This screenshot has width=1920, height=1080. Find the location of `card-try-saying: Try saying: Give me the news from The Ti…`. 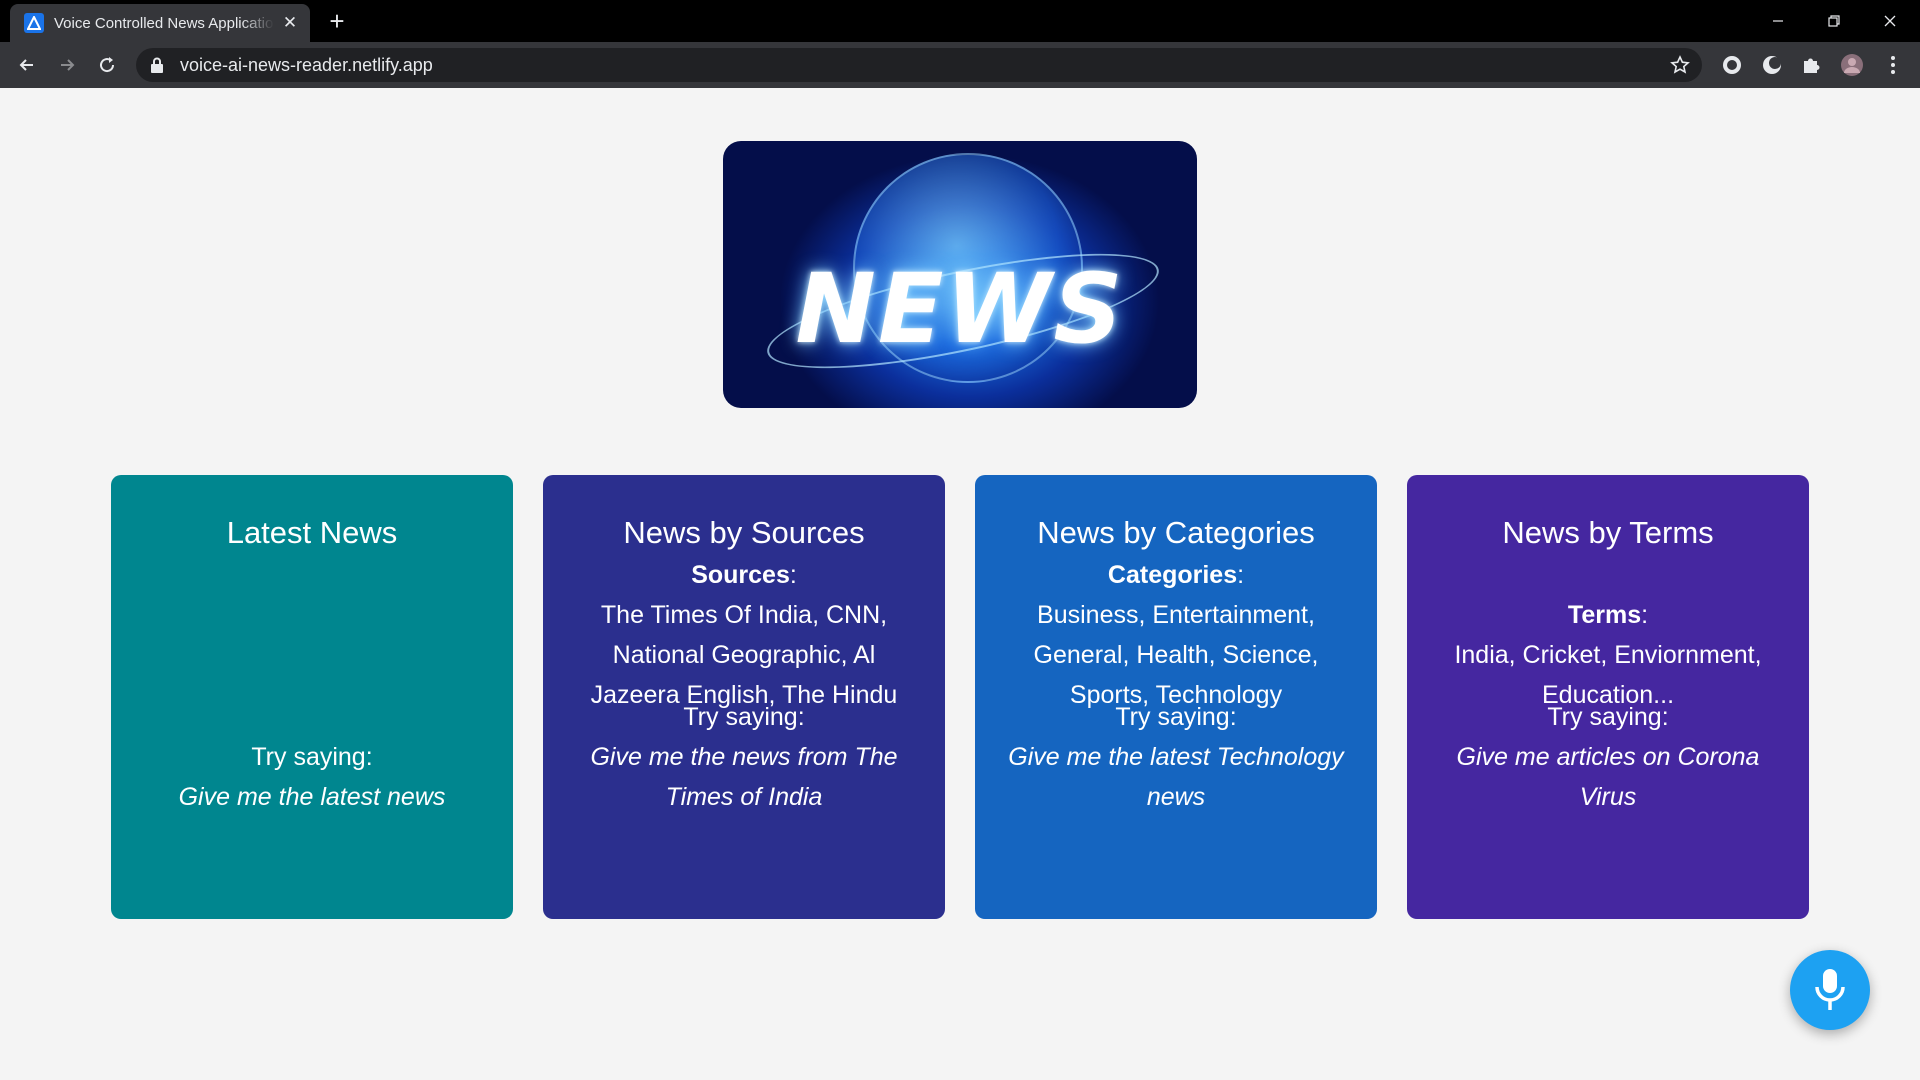

card-try-saying: Try saying: Give me the news from The Ti… is located at coordinates (744, 757).